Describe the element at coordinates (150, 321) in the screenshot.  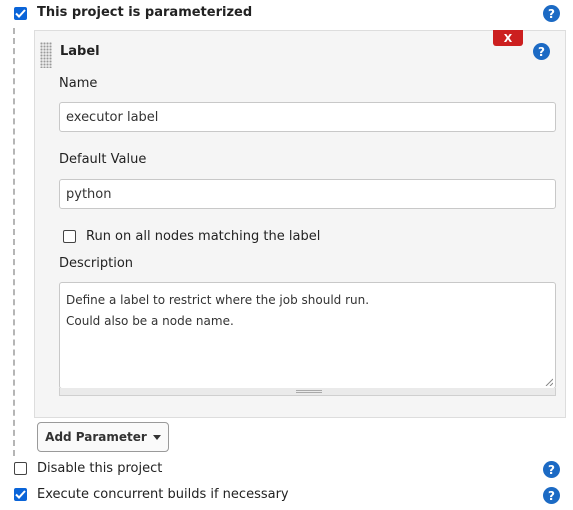
I see `description-line: Could also be a node name.` at that location.